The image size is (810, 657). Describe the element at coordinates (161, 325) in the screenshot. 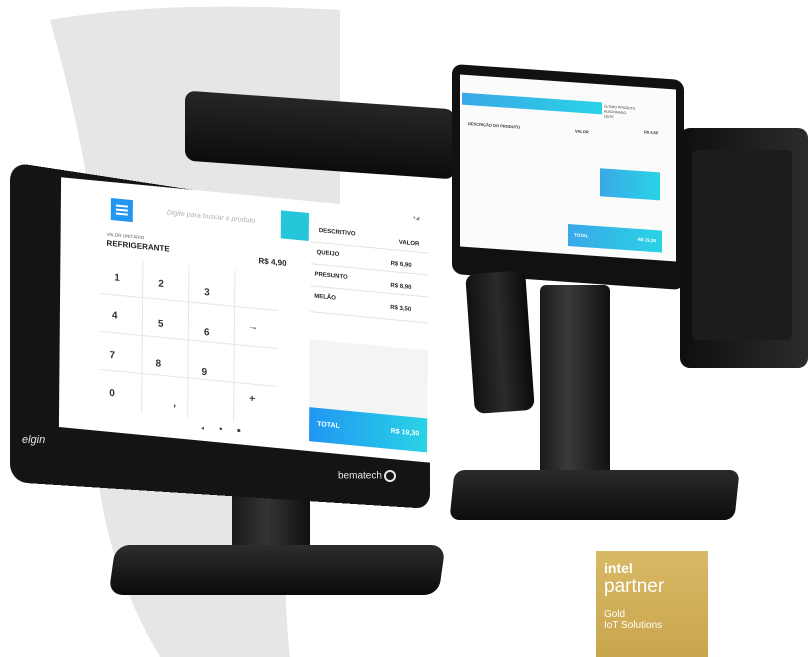

I see `key-5: 5` at that location.